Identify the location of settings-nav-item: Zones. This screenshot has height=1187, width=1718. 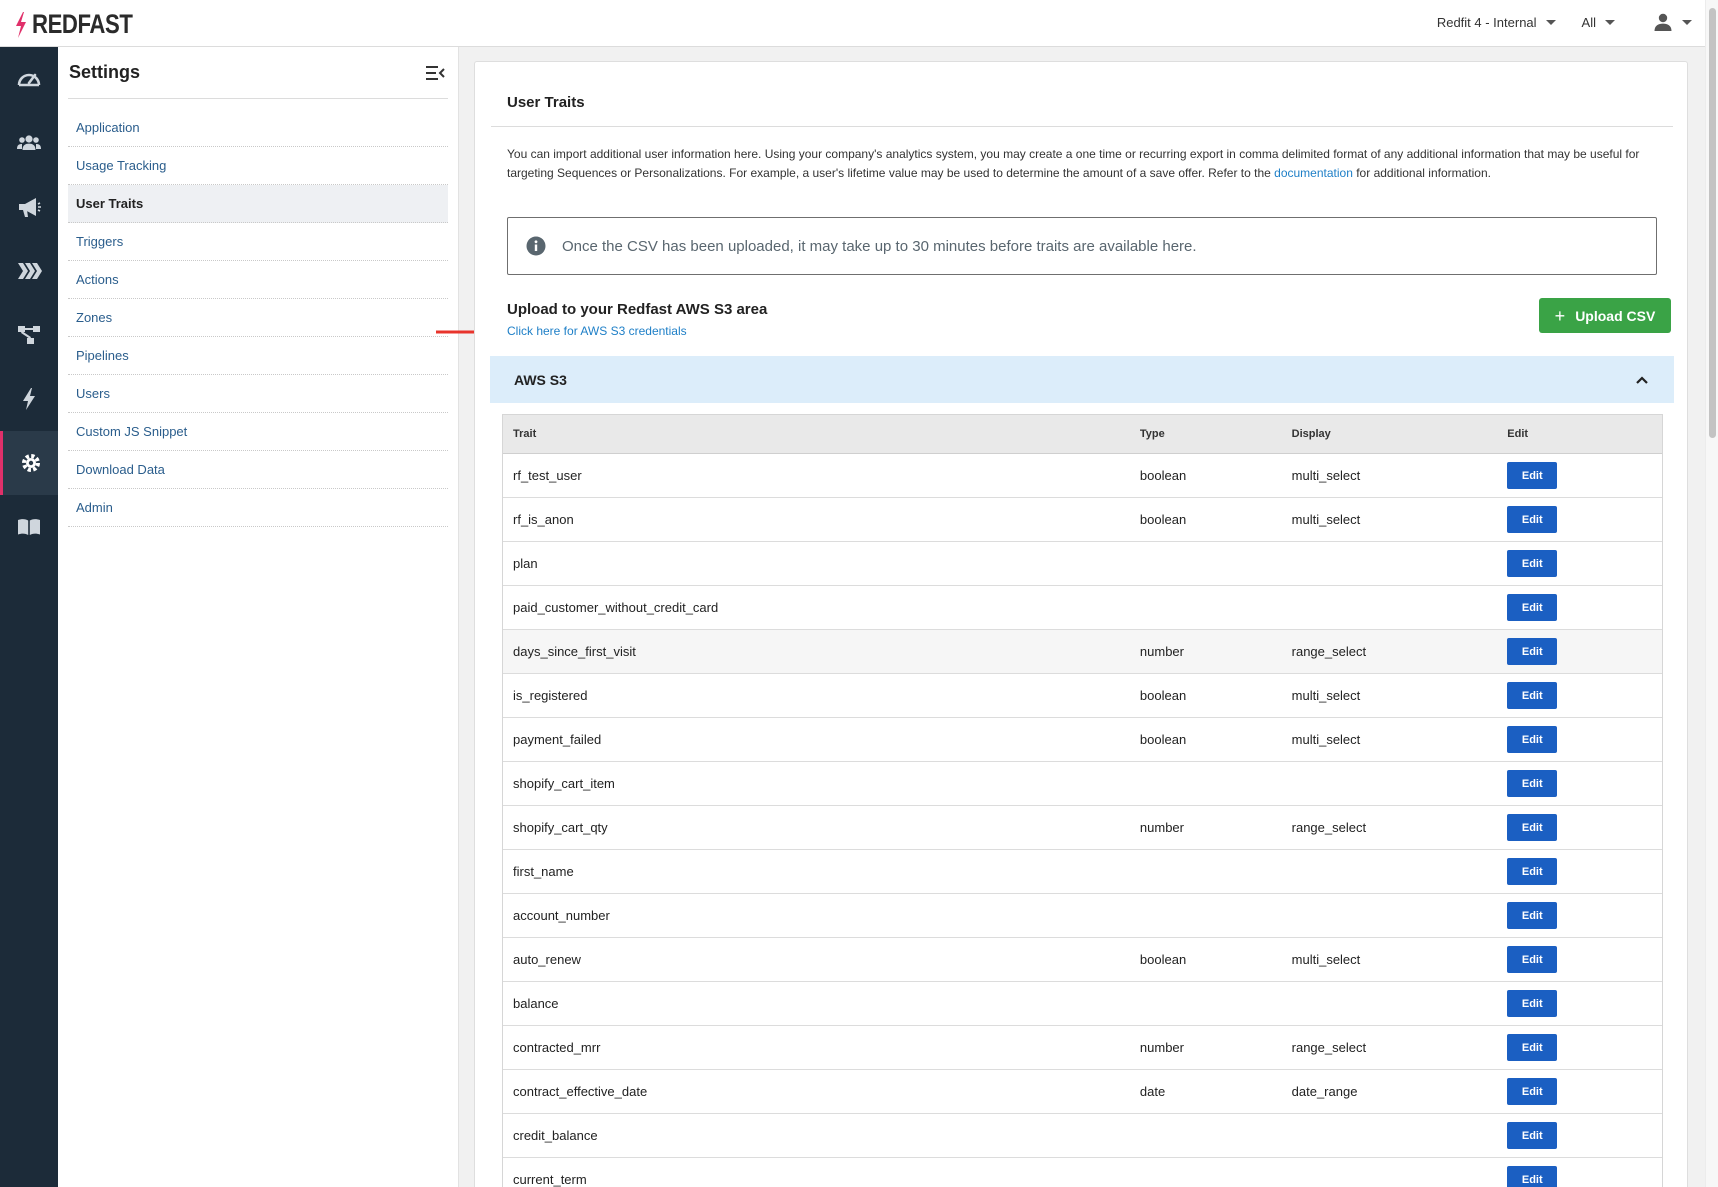
(258, 318).